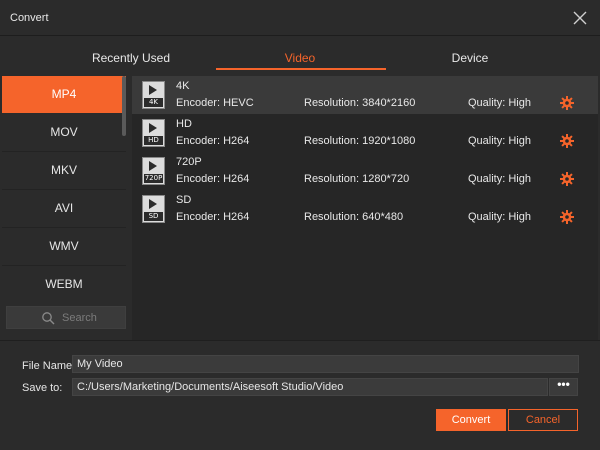 Image resolution: width=600 pixels, height=450 pixels. Describe the element at coordinates (357, 179) in the screenshot. I see `preset-resolution: Resolution: 1280*720` at that location.